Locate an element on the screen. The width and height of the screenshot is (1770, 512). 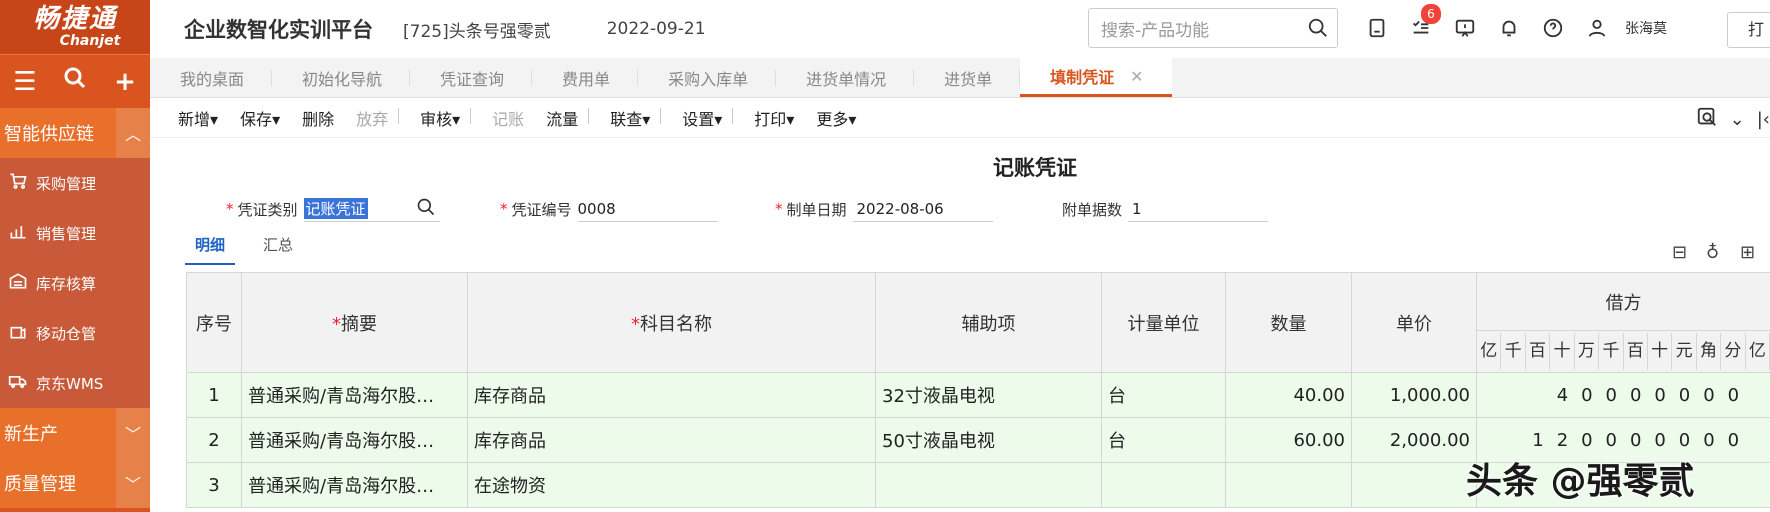
cell-qty: 40.00 is located at coordinates (1288, 395).